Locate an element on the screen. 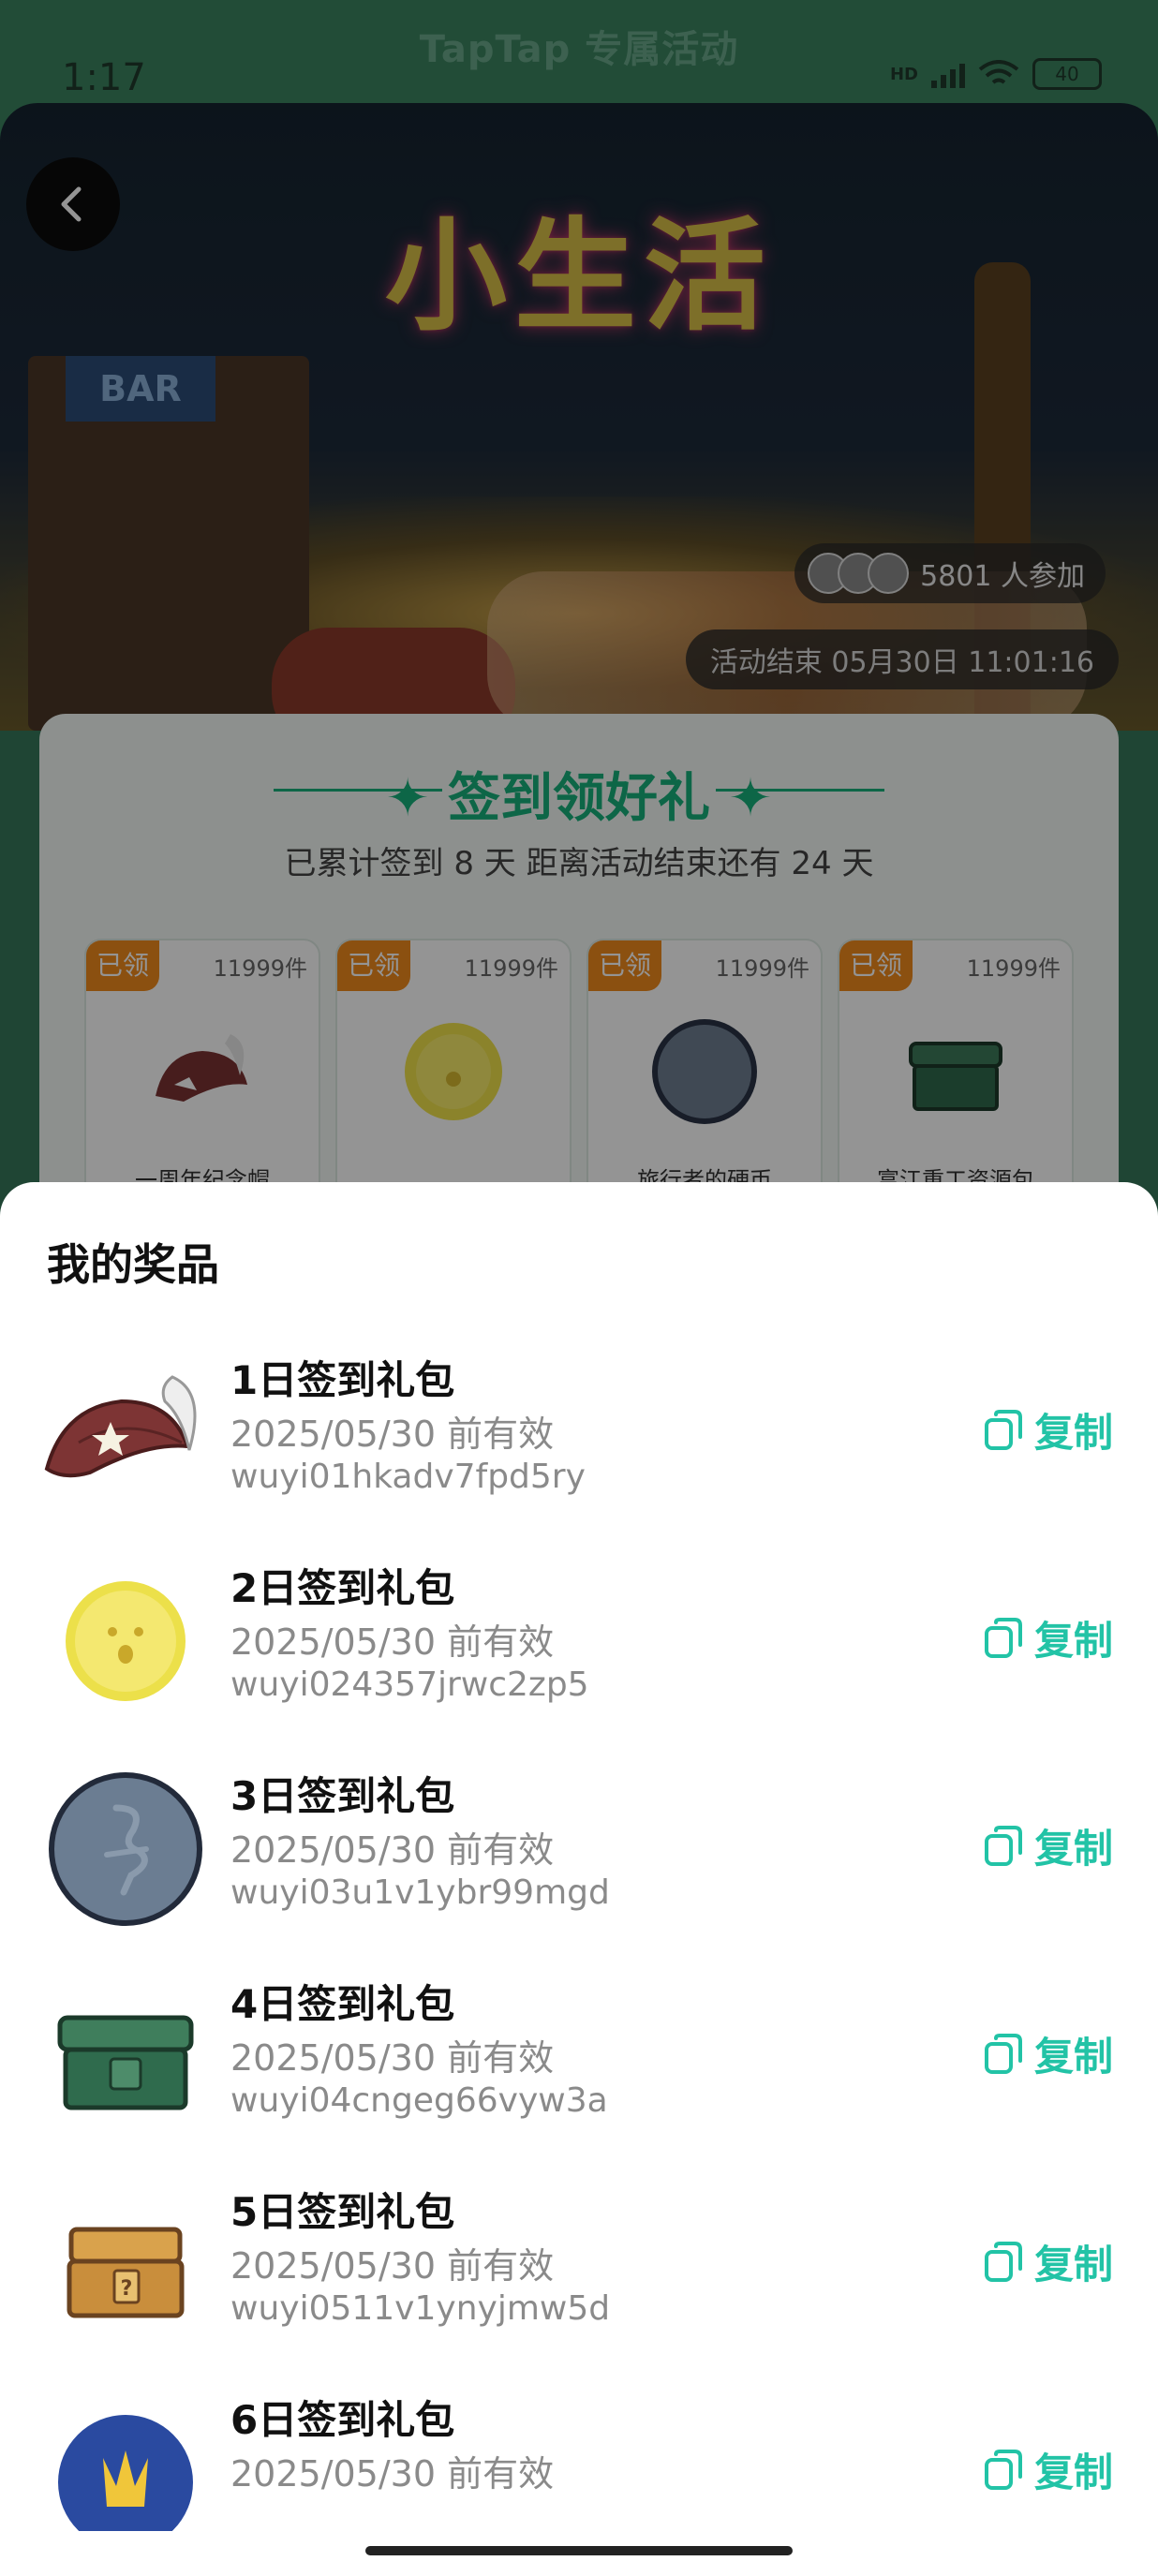  prize-name: 2日签到礼包 is located at coordinates (342, 1588).